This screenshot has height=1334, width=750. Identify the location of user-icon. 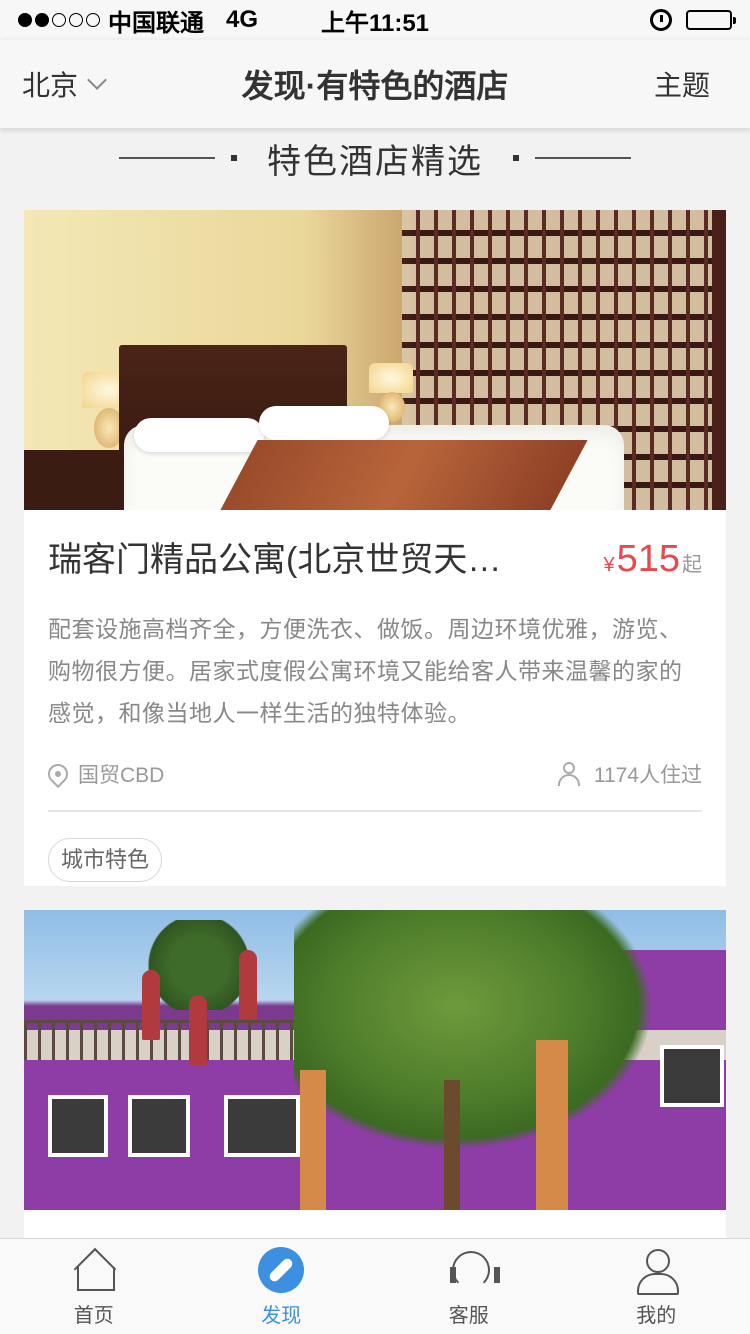
(656, 1271).